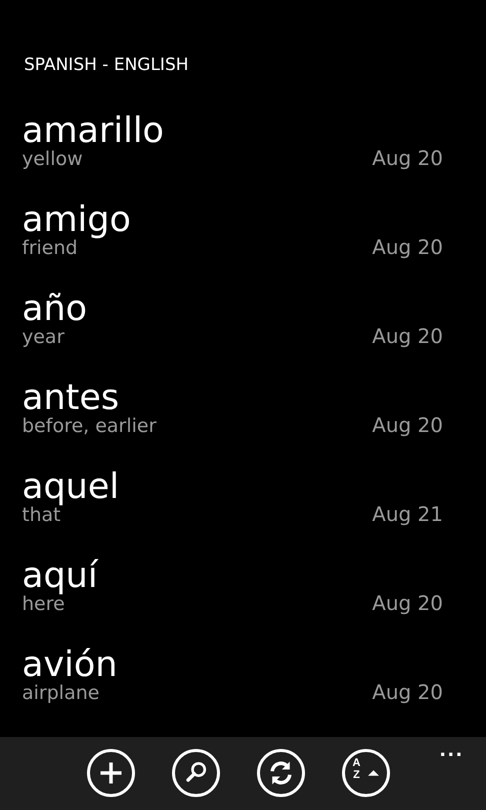 The height and width of the screenshot is (810, 486). I want to click on add-button, so click(110, 773).